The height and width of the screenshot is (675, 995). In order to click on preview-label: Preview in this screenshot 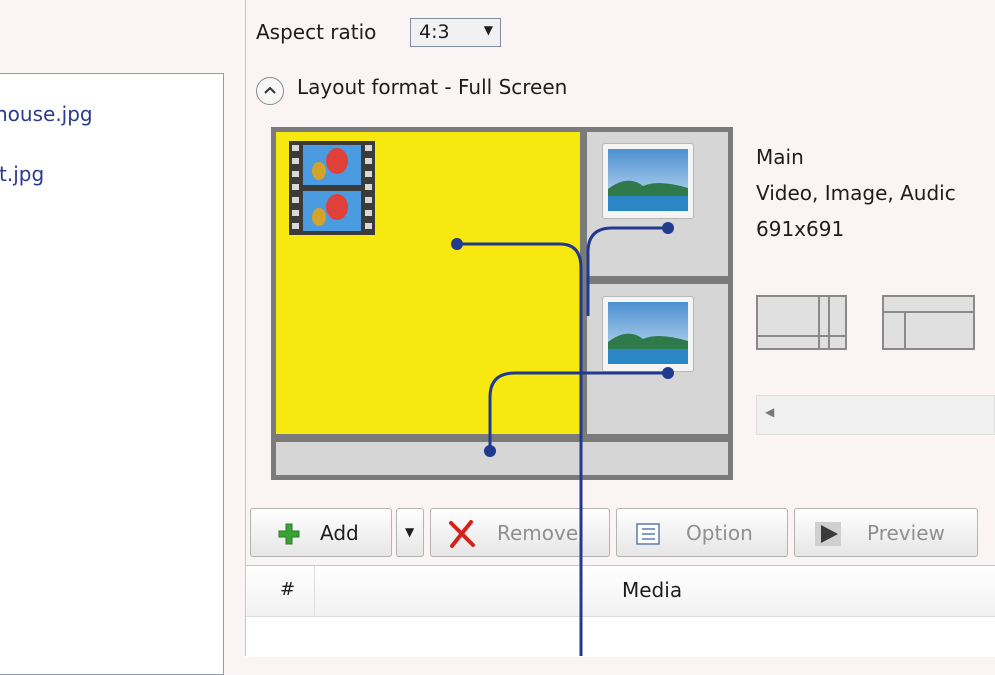, I will do `click(906, 533)`.